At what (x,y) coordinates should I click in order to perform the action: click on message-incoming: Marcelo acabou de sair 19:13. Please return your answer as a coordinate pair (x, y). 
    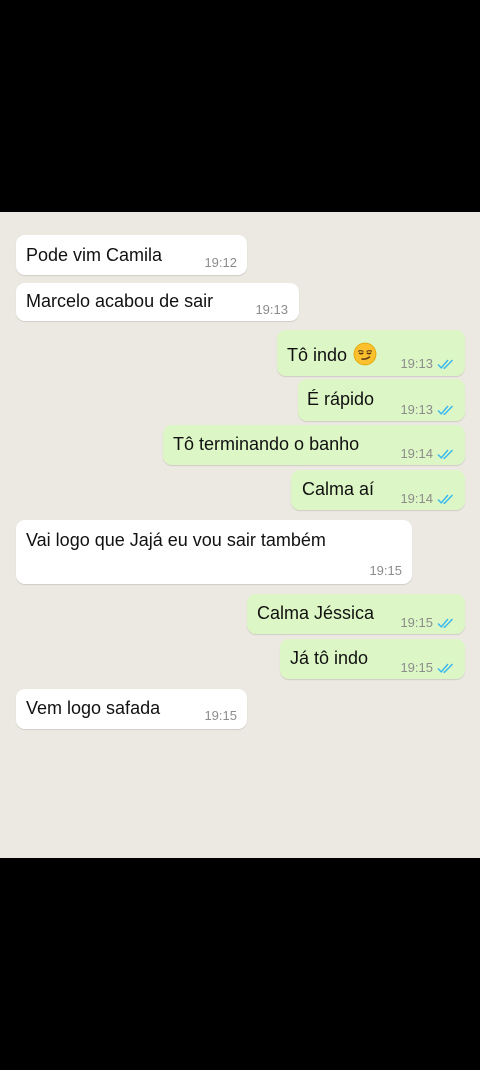
    Looking at the image, I should click on (157, 302).